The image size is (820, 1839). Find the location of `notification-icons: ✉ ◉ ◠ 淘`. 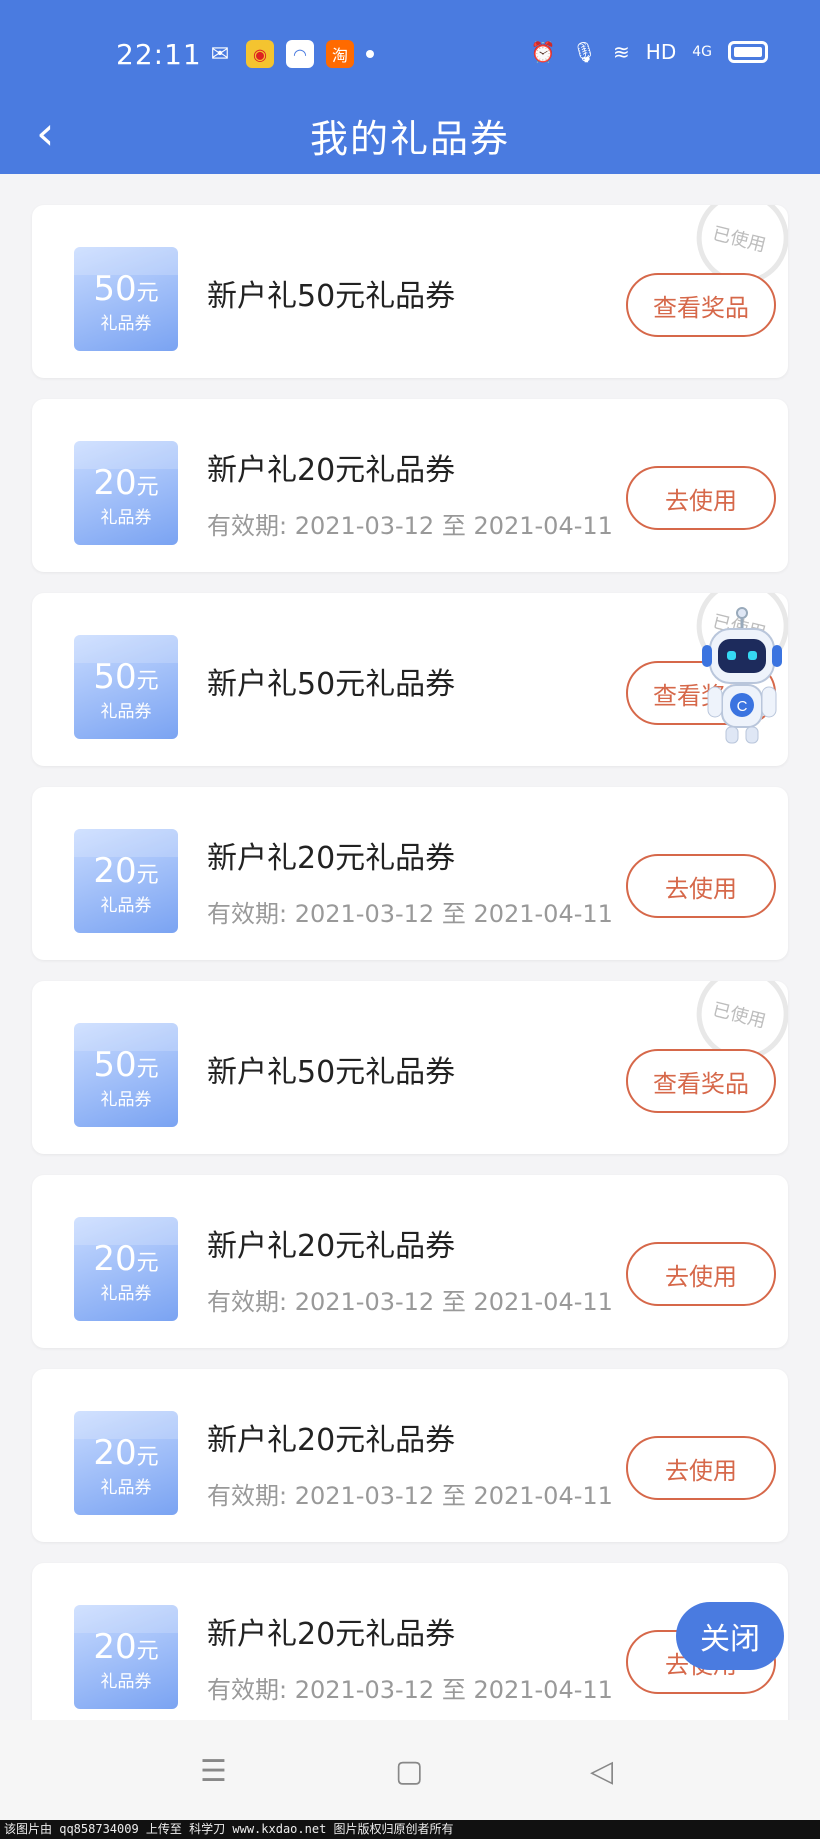

notification-icons: ✉ ◉ ◠ 淘 is located at coordinates (290, 54).